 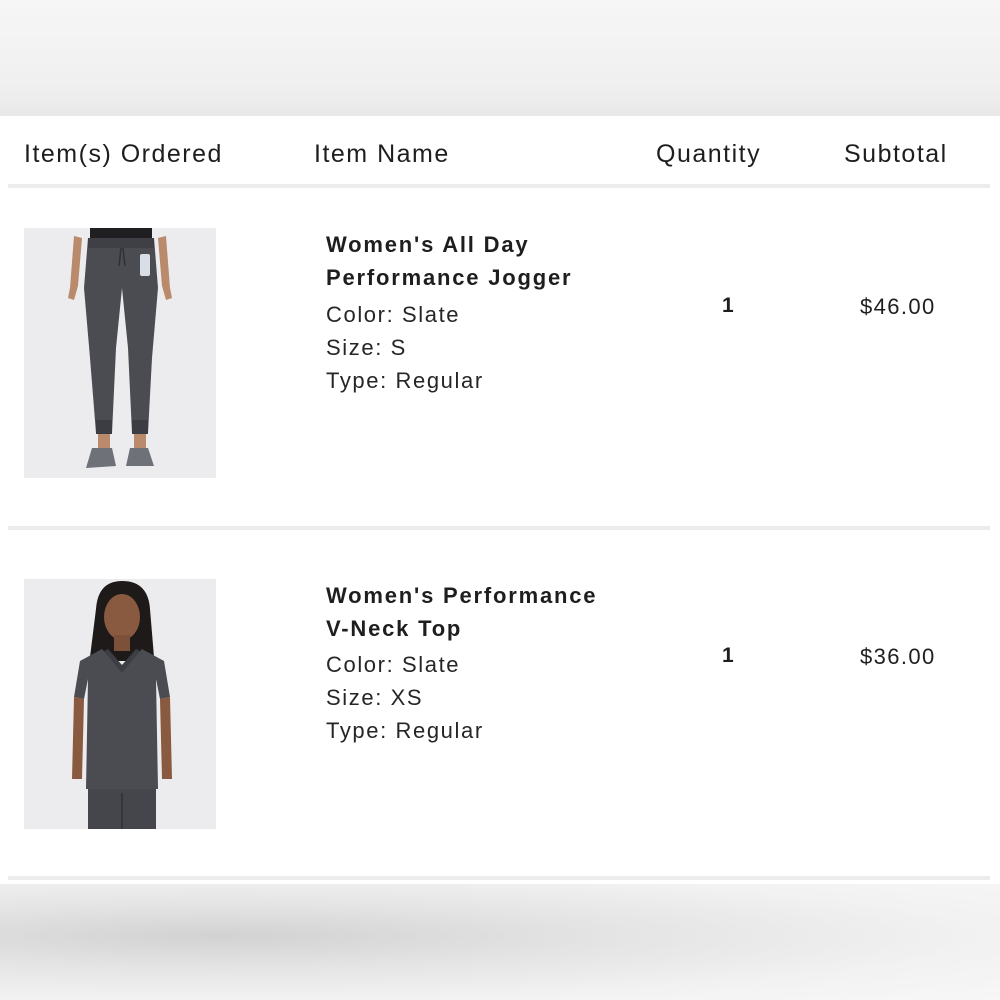 I want to click on blurred-background-top, so click(x=500, y=58).